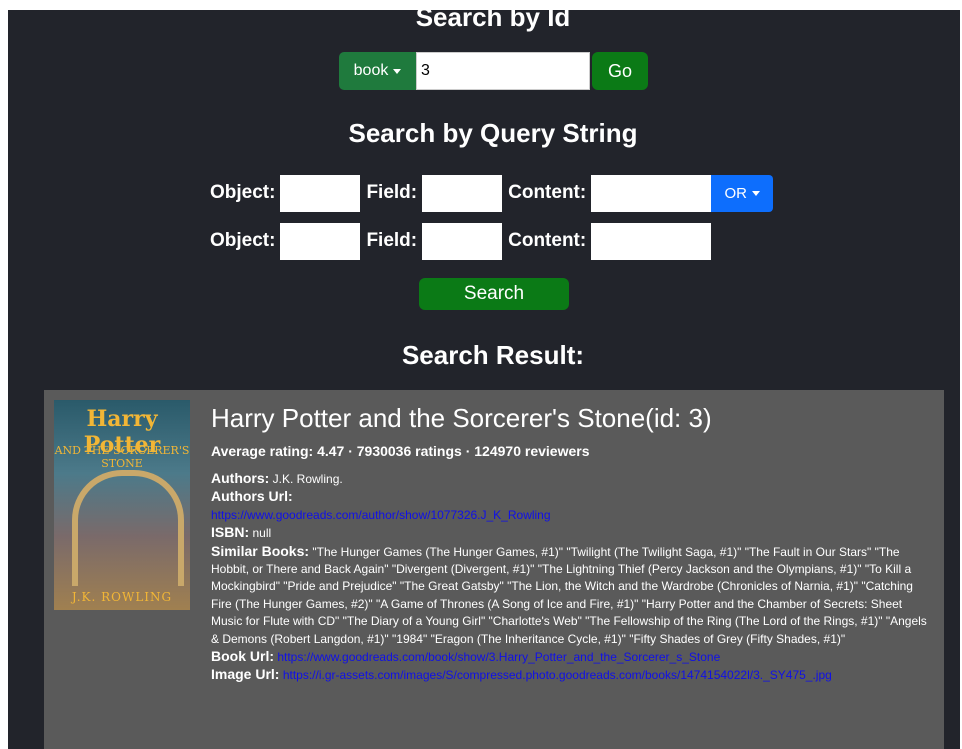  I want to click on operator-dropdown: OR, so click(742, 193).